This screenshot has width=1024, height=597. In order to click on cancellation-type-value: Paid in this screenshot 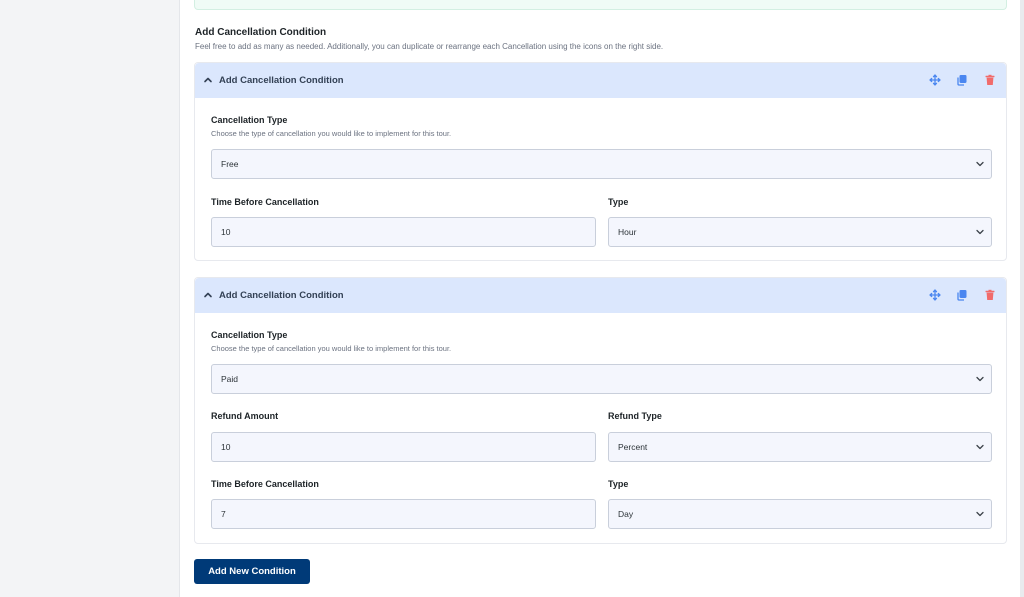, I will do `click(230, 379)`.